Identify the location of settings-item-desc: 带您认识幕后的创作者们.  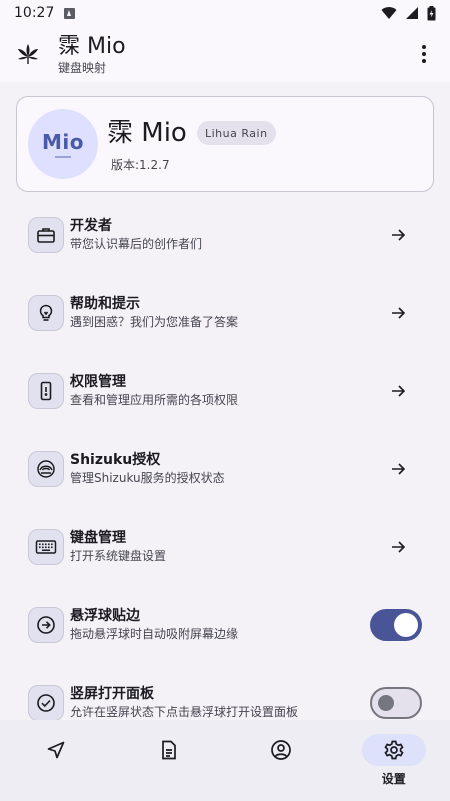
(136, 244).